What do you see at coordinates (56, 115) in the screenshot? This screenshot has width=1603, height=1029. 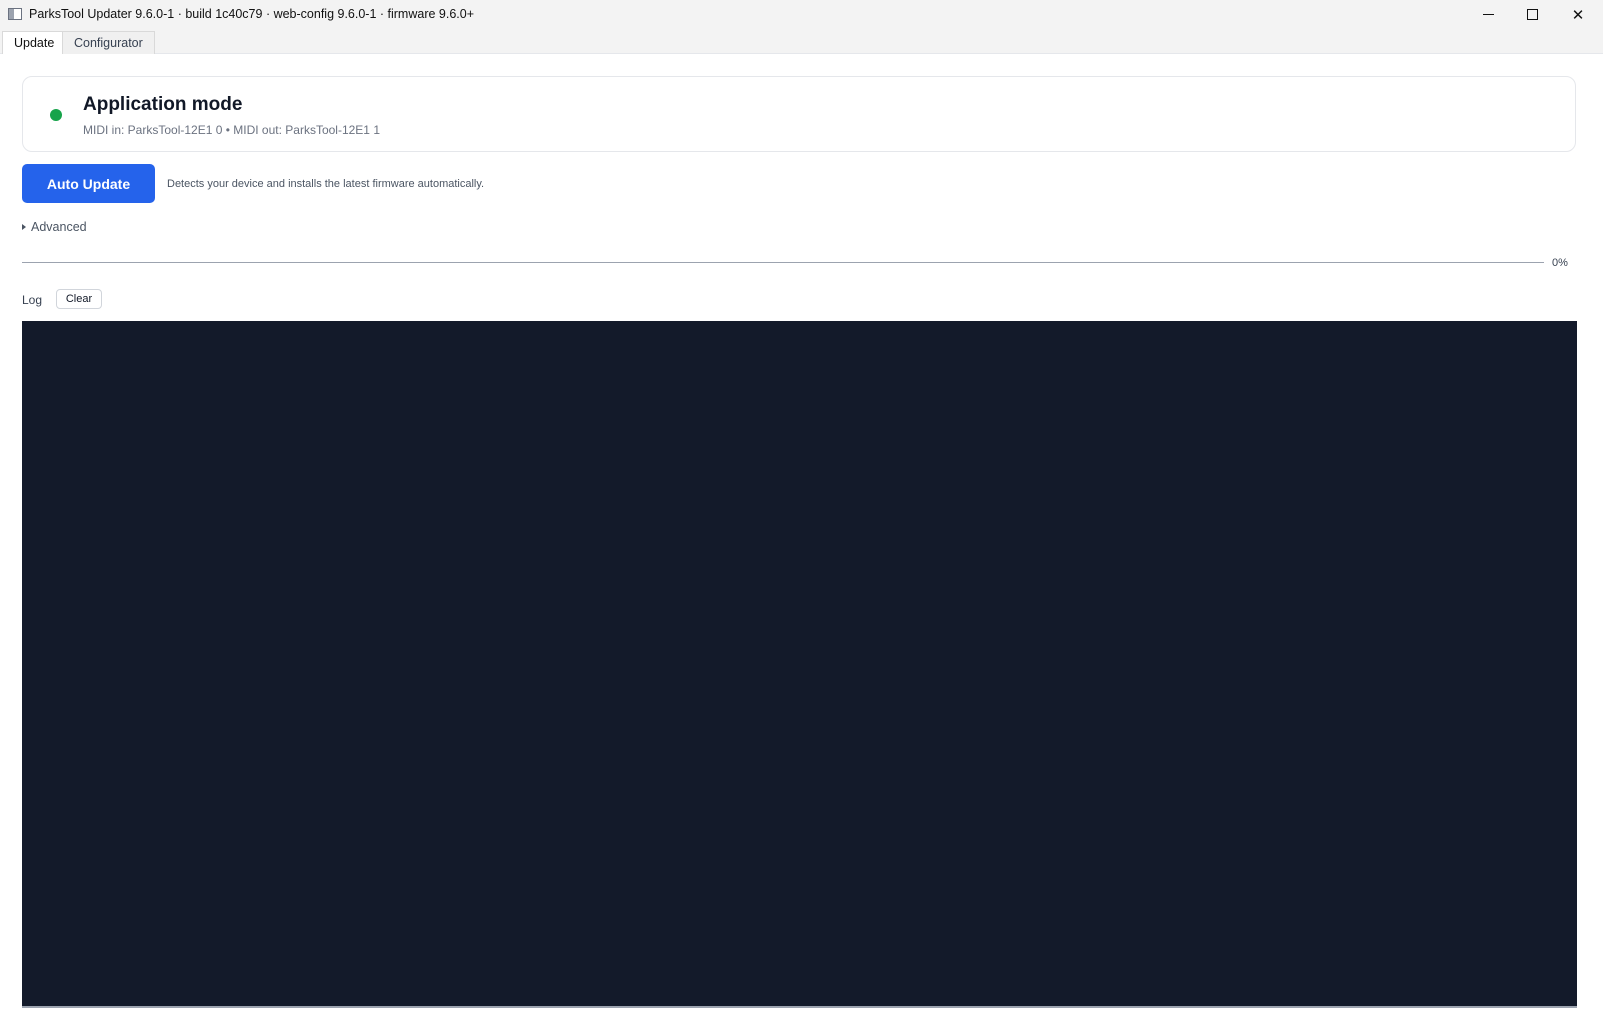 I see `status-indicator-icon` at bounding box center [56, 115].